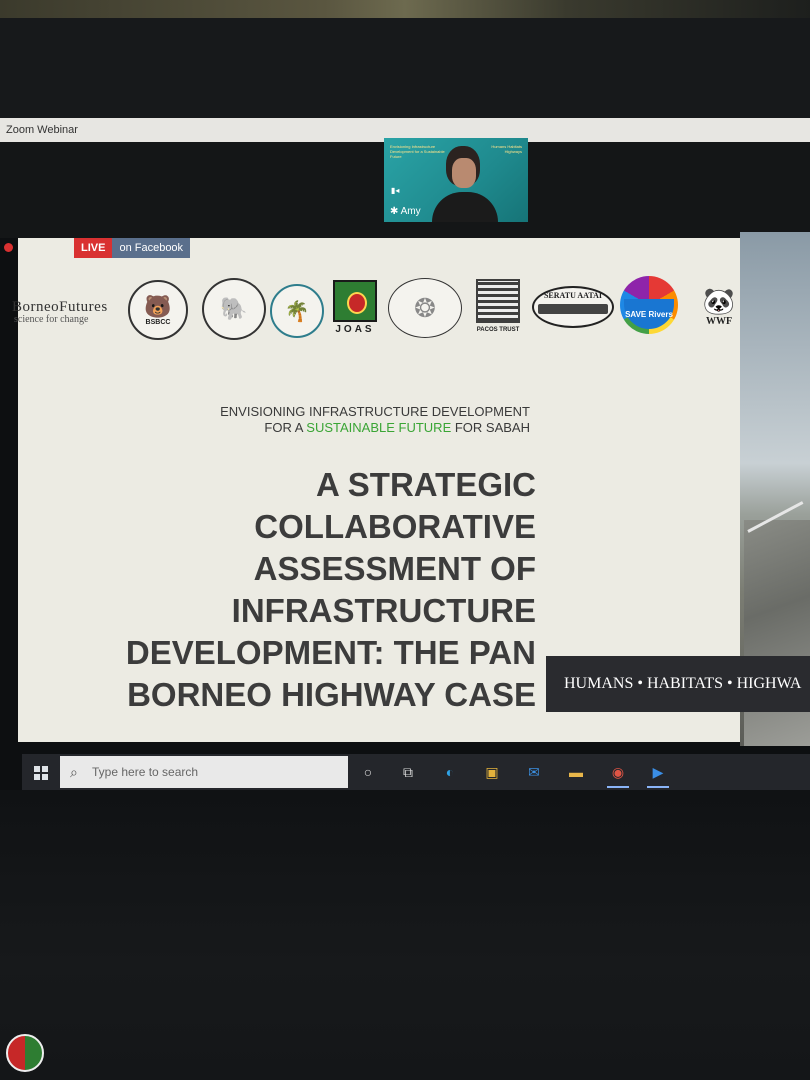 This screenshot has width=810, height=1080. Describe the element at coordinates (395, 190) in the screenshot. I see `mic-icon: ▮◂` at that location.